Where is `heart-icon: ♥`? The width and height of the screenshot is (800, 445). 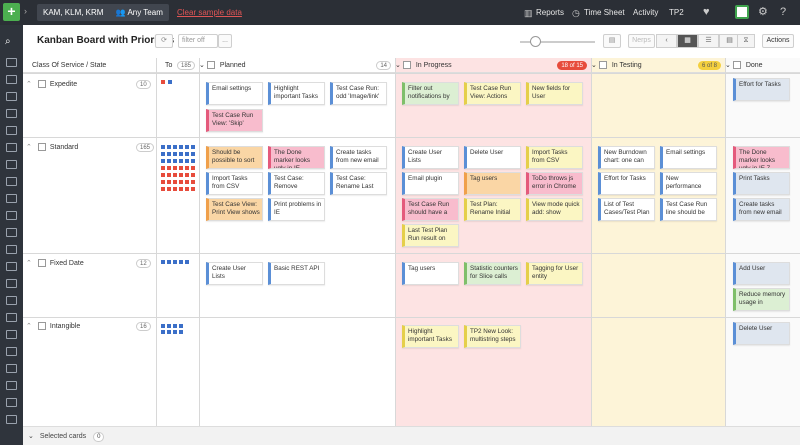
heart-icon: ♥ is located at coordinates (706, 12).